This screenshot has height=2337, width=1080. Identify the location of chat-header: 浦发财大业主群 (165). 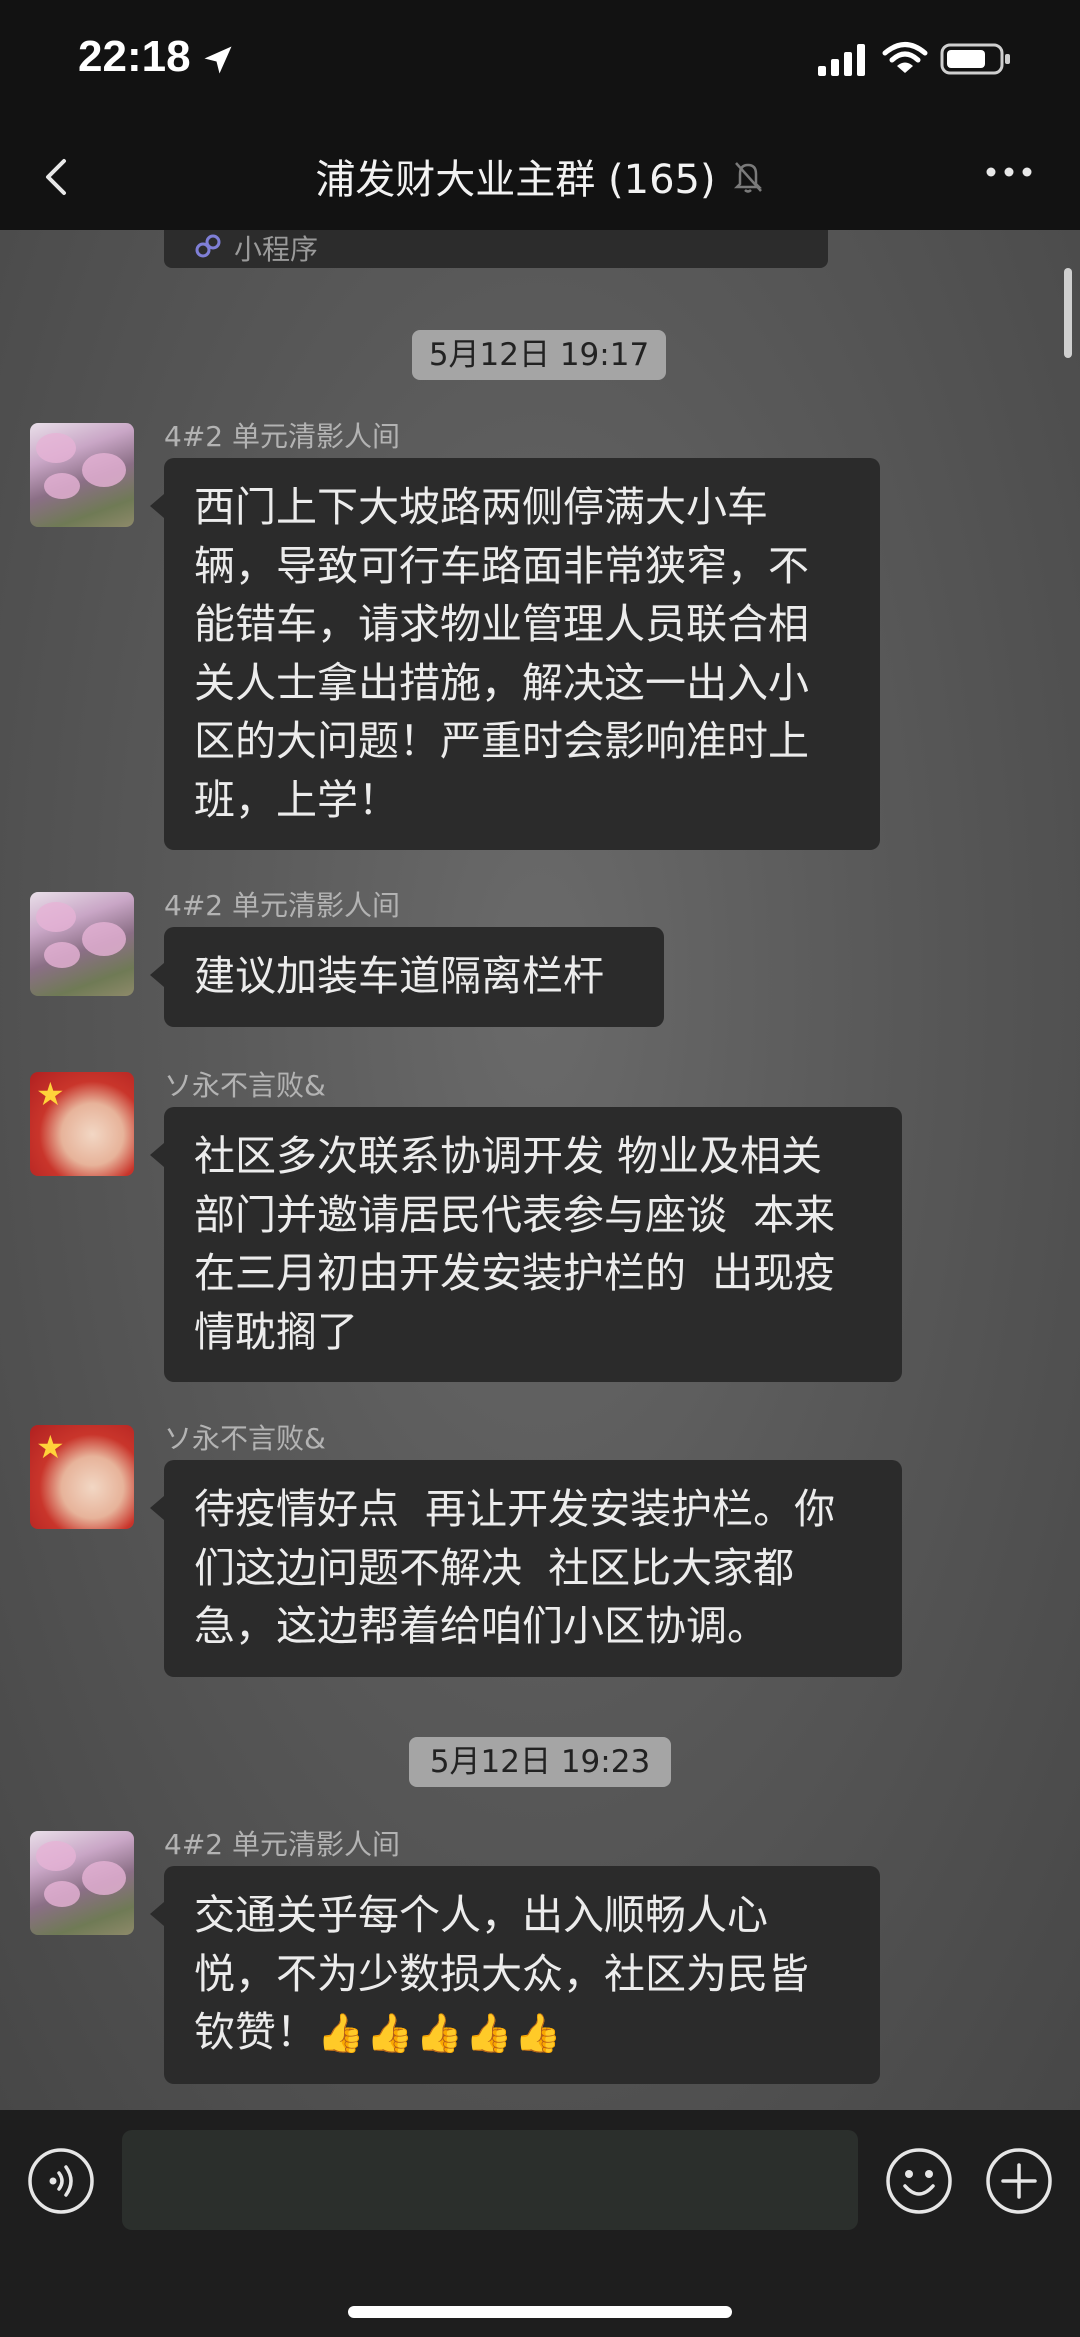
(540, 177).